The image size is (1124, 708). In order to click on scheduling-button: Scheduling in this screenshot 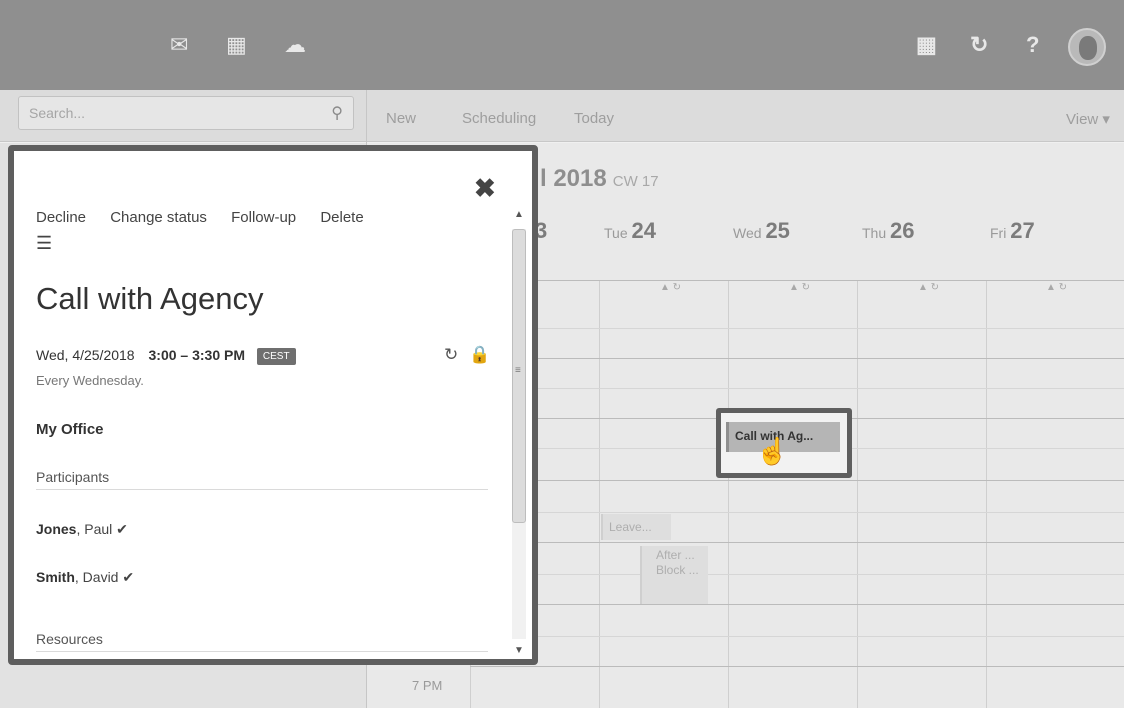, I will do `click(499, 118)`.